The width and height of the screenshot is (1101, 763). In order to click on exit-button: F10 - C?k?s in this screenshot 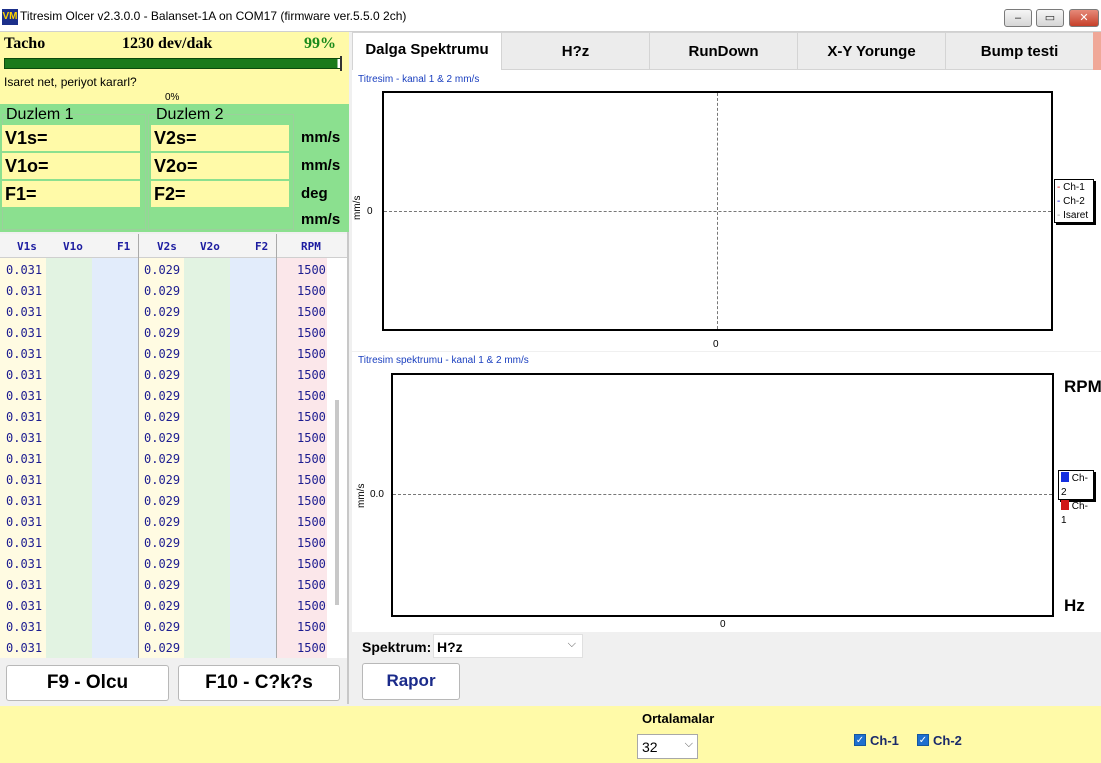, I will do `click(259, 683)`.